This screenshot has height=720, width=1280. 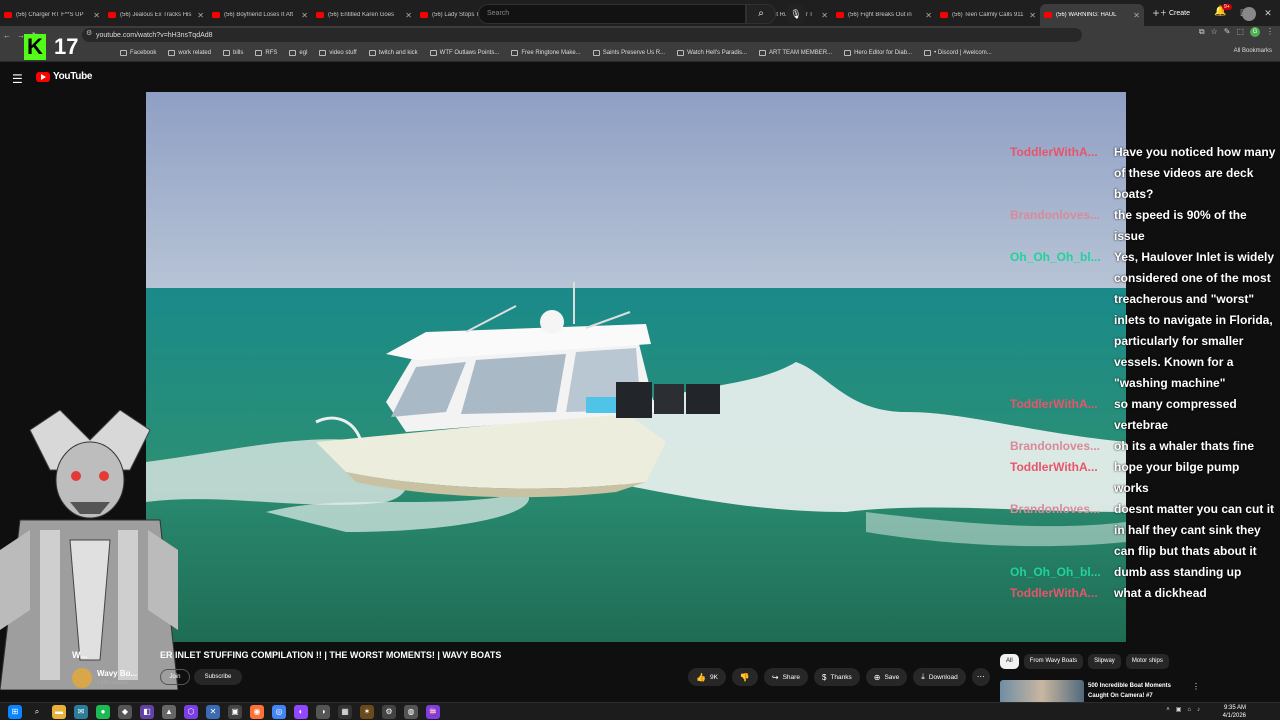 I want to click on install-icon: ⧉, so click(x=1202, y=32).